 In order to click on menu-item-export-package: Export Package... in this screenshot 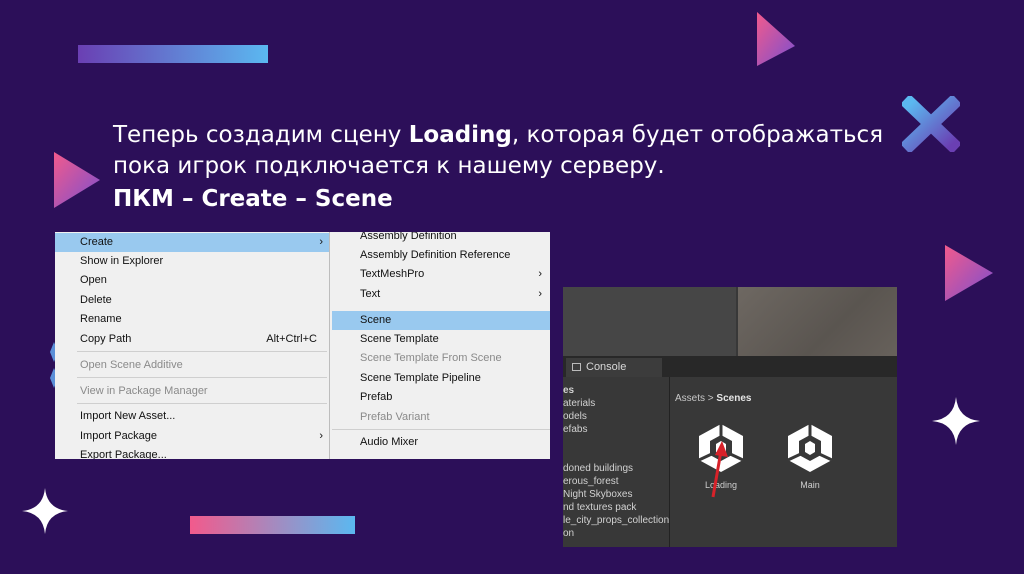, I will do `click(192, 452)`.